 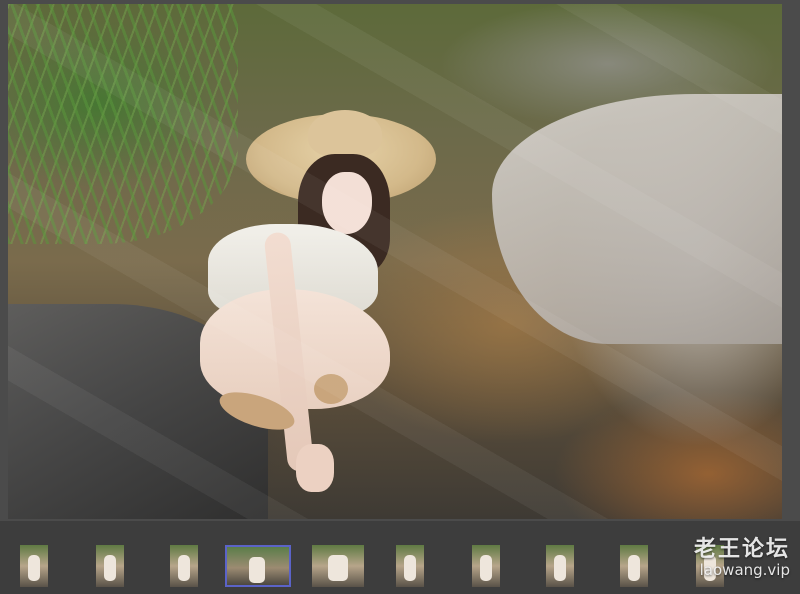 What do you see at coordinates (744, 570) in the screenshot?
I see `site-watermark-url: laowang.vip` at bounding box center [744, 570].